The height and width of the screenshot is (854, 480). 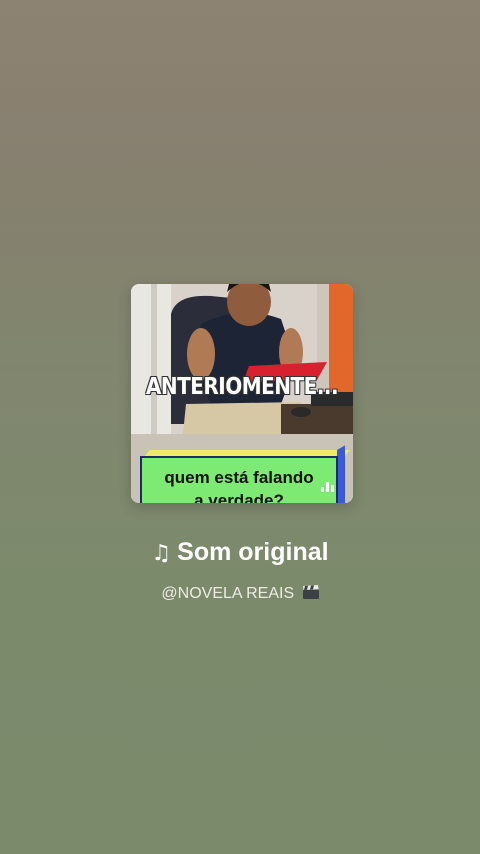 I want to click on audio-equalizer-icon, so click(x=329, y=485).